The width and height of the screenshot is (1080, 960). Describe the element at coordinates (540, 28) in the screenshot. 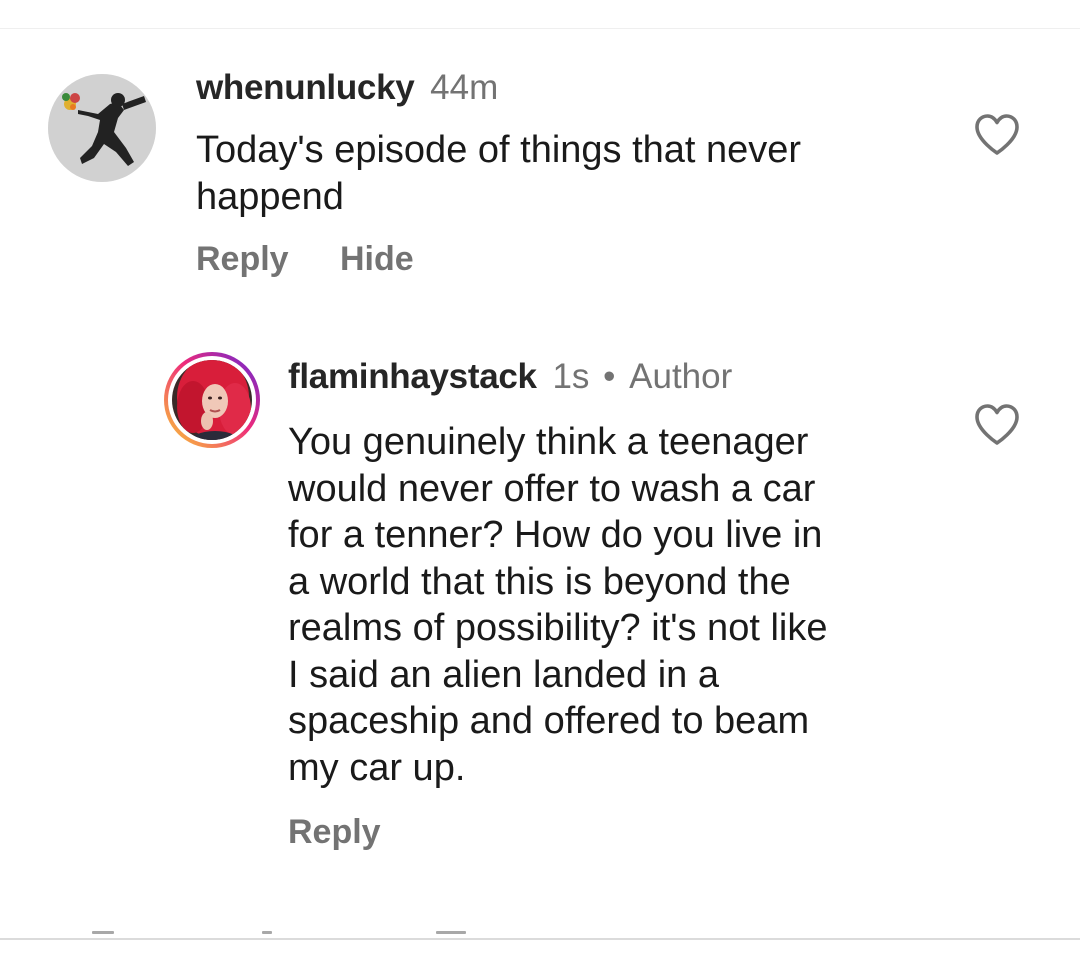

I see `top-divider` at that location.